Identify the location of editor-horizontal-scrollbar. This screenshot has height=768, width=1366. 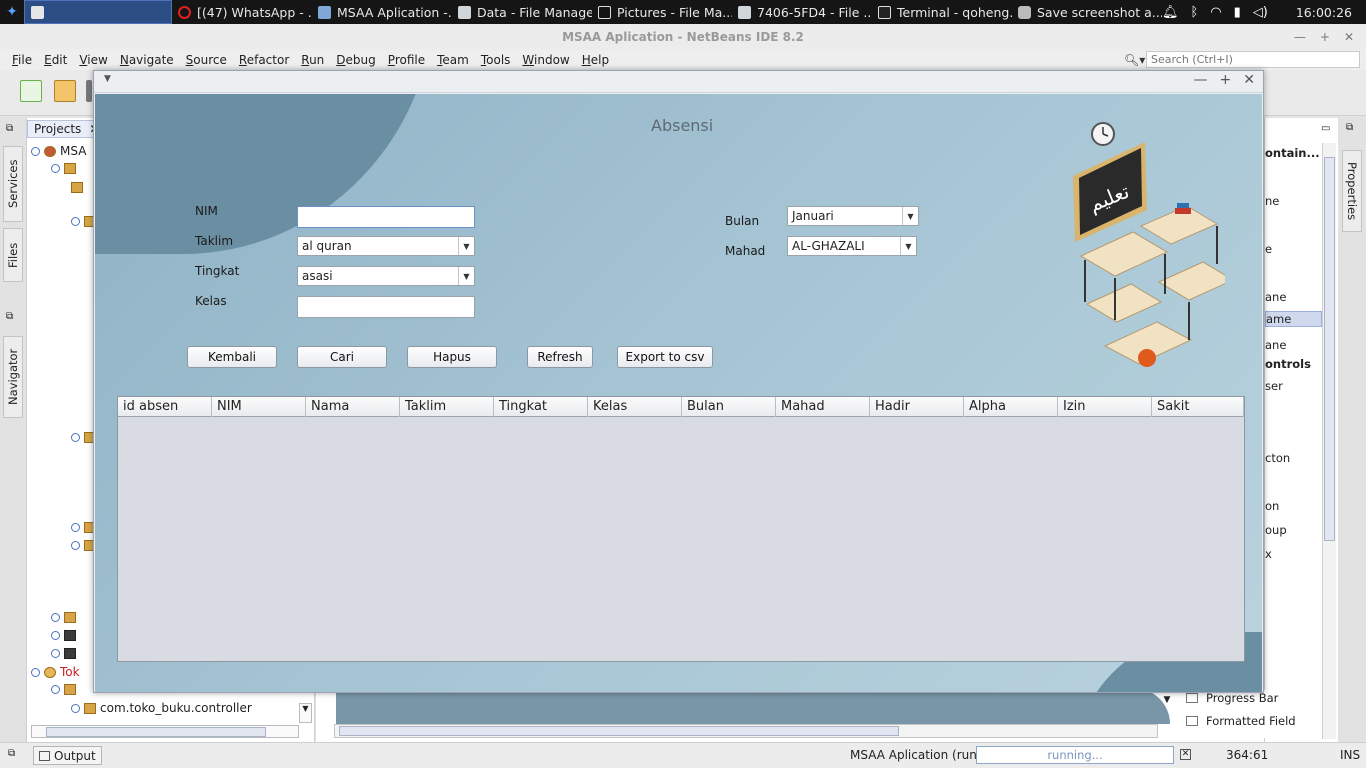
(746, 731).